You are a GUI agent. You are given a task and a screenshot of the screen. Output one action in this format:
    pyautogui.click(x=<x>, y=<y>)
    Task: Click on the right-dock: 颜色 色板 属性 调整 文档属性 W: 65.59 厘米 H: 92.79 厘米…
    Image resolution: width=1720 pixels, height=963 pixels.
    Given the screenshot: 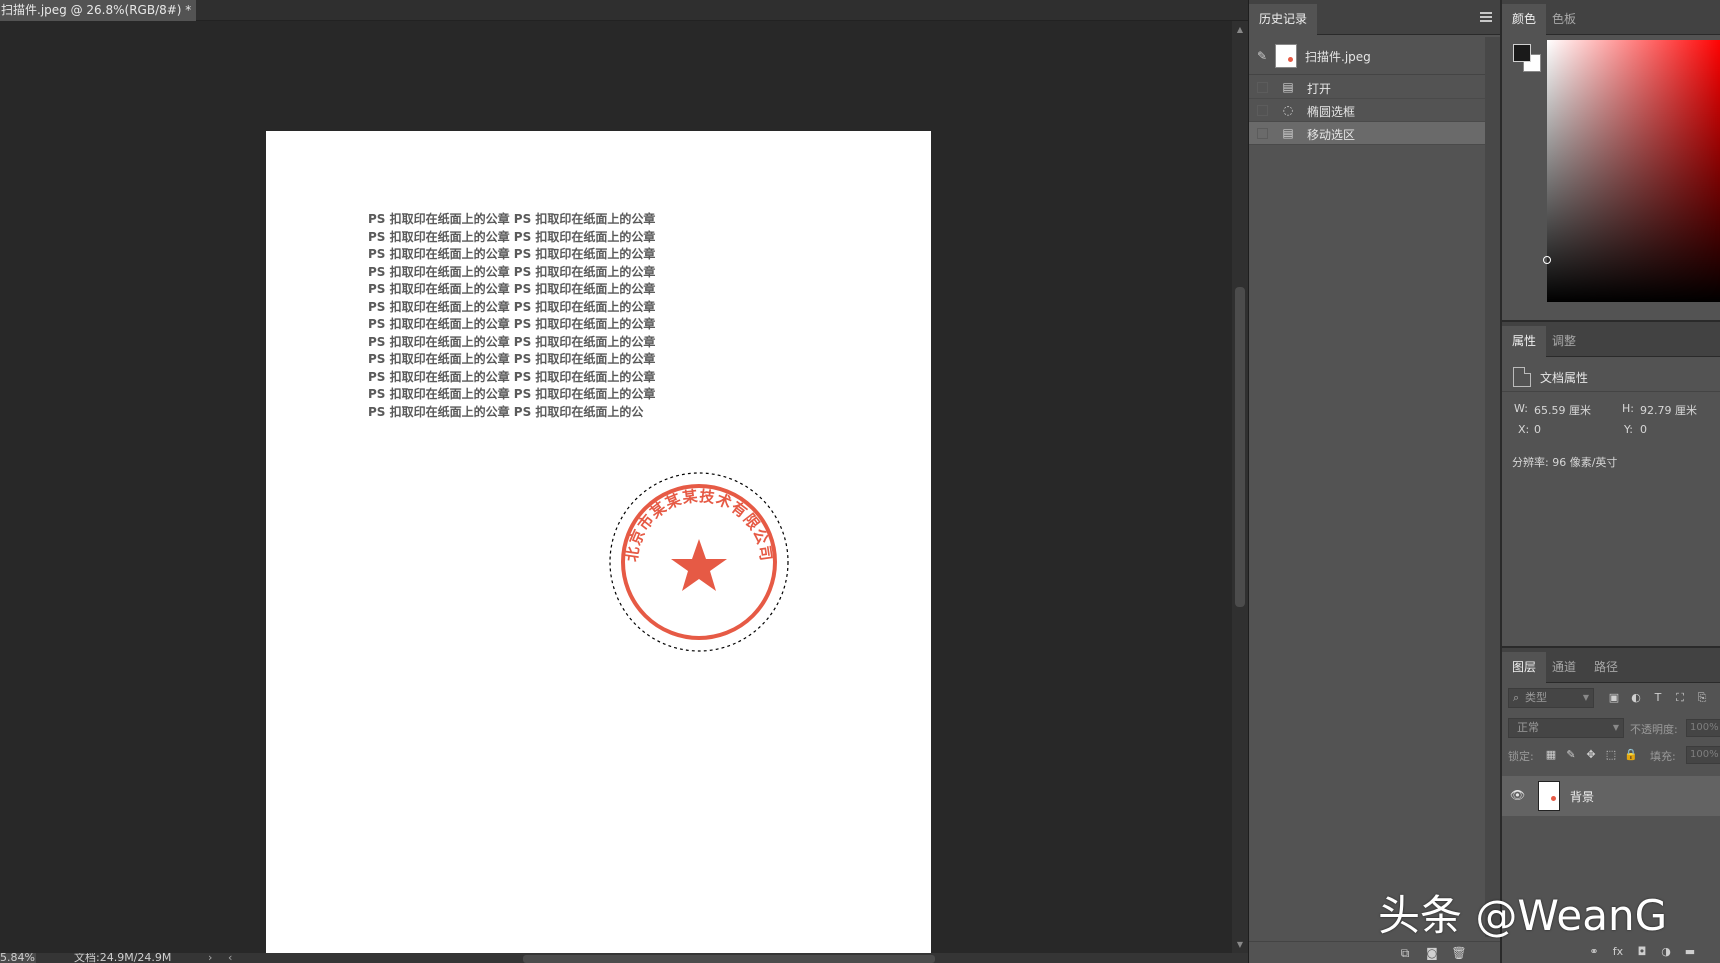 What is the action you would take?
    pyautogui.click(x=1610, y=481)
    